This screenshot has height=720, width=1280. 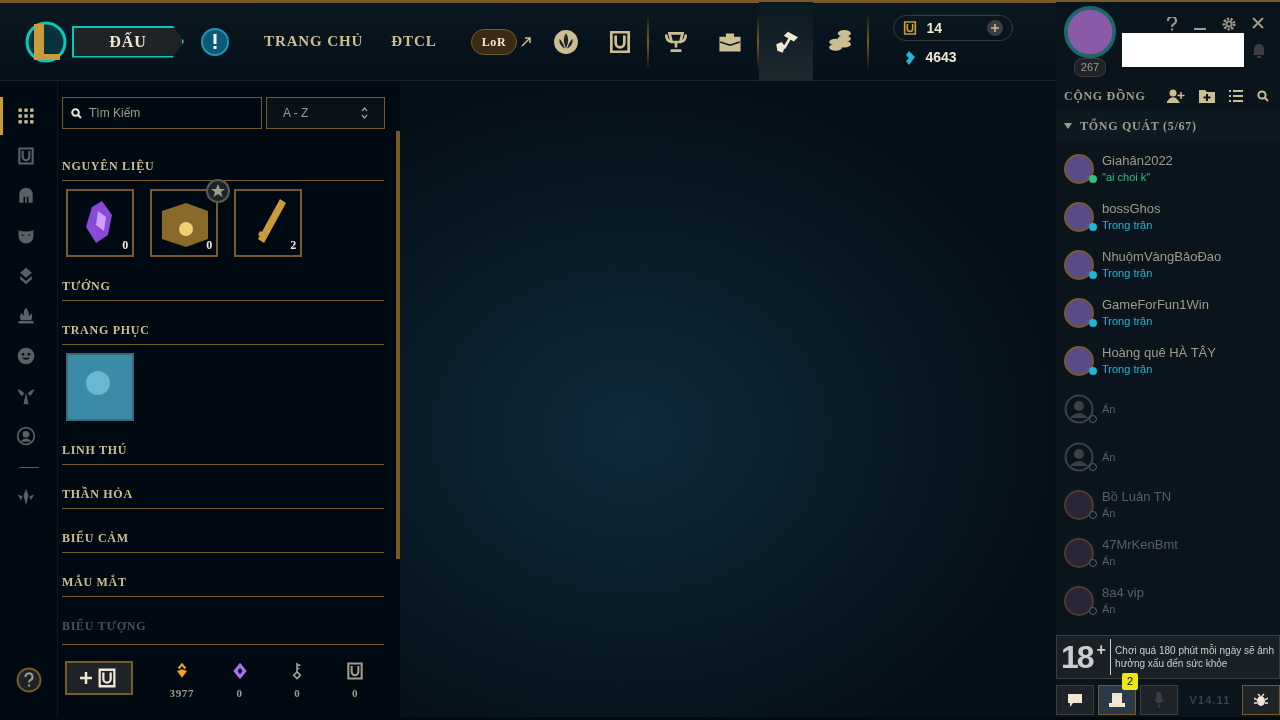 I want to click on nav-tab: ĐTCL, so click(x=414, y=41).